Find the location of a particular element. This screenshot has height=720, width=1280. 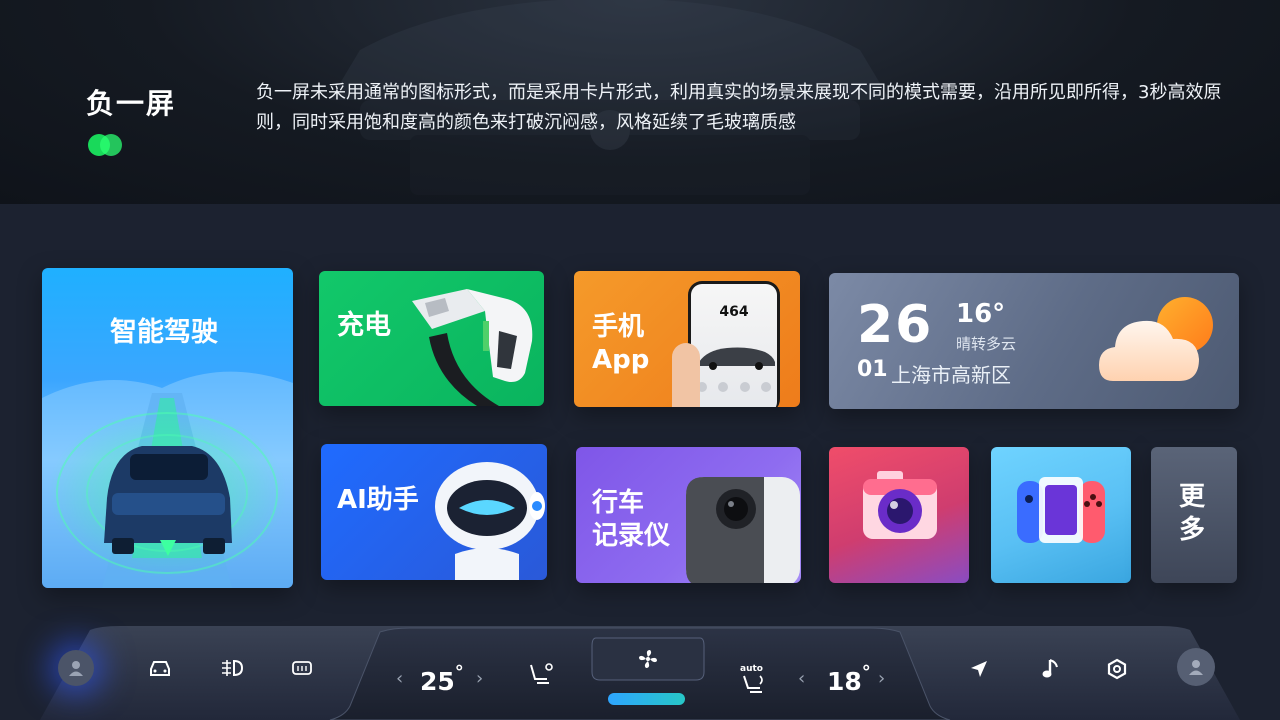

seat-heat-button is located at coordinates (541, 674).